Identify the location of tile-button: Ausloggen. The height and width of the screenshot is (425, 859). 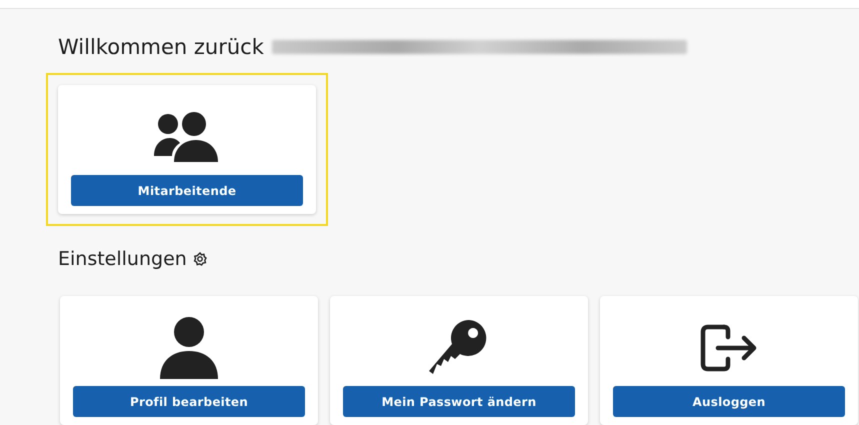
(729, 401).